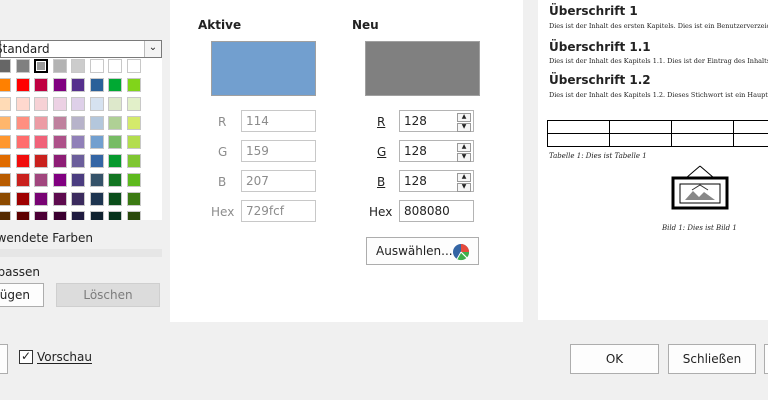  What do you see at coordinates (263, 68) in the screenshot?
I see `active-color-swatch` at bounding box center [263, 68].